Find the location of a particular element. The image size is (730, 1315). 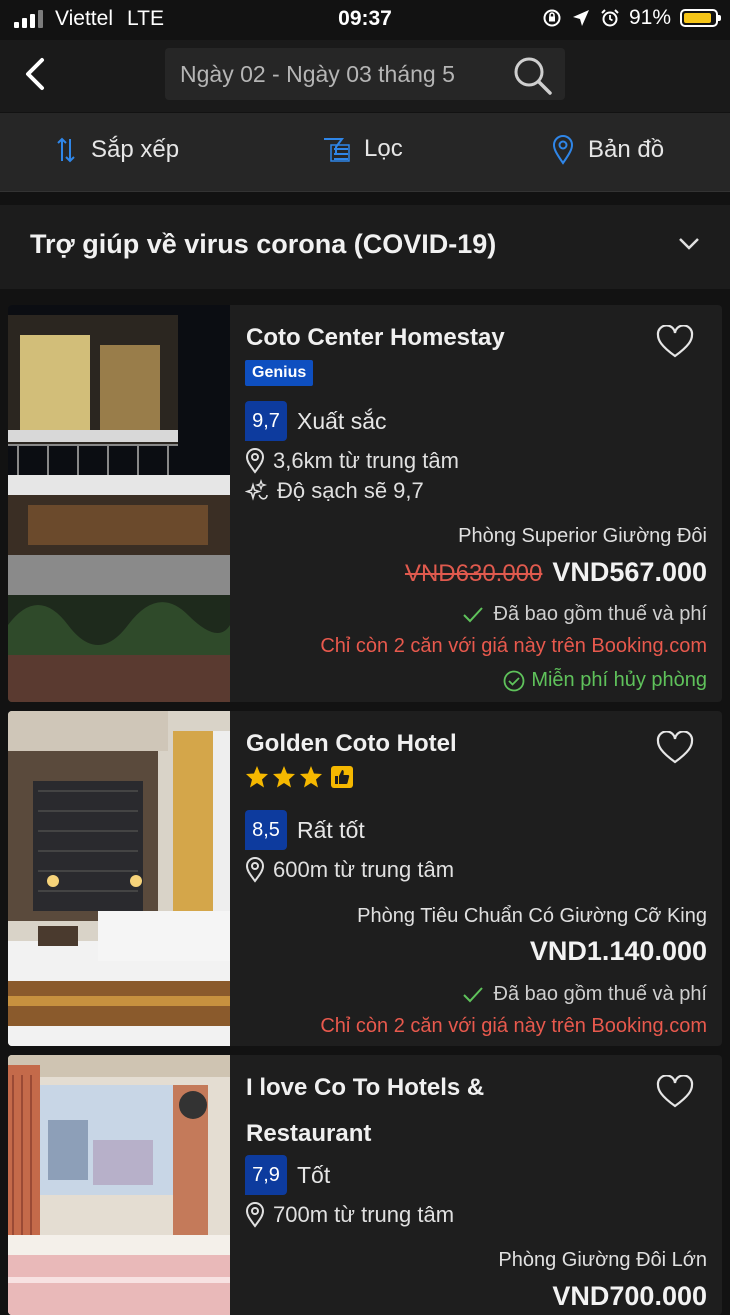

hotel-name-line-2: Restaurant is located at coordinates (309, 1133).